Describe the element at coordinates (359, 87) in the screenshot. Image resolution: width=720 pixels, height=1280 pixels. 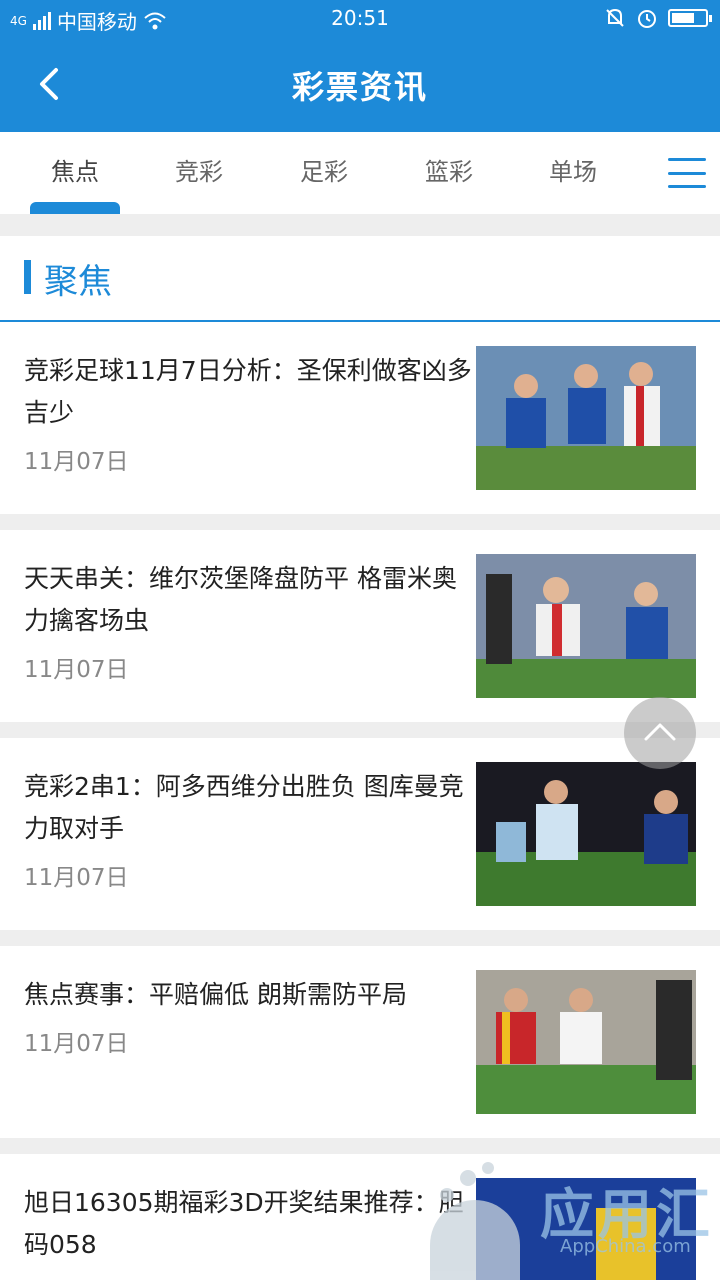
I see `page-title: 彩票资讯` at that location.